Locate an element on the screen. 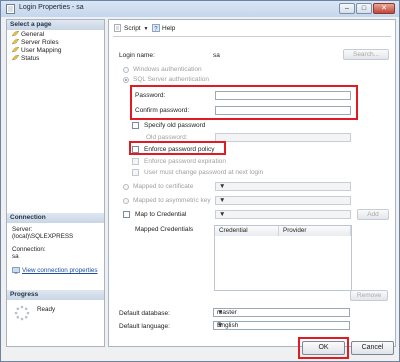 Image resolution: width=400 pixels, height=362 pixels. enforce-expiration-checkbox is located at coordinates (135, 161).